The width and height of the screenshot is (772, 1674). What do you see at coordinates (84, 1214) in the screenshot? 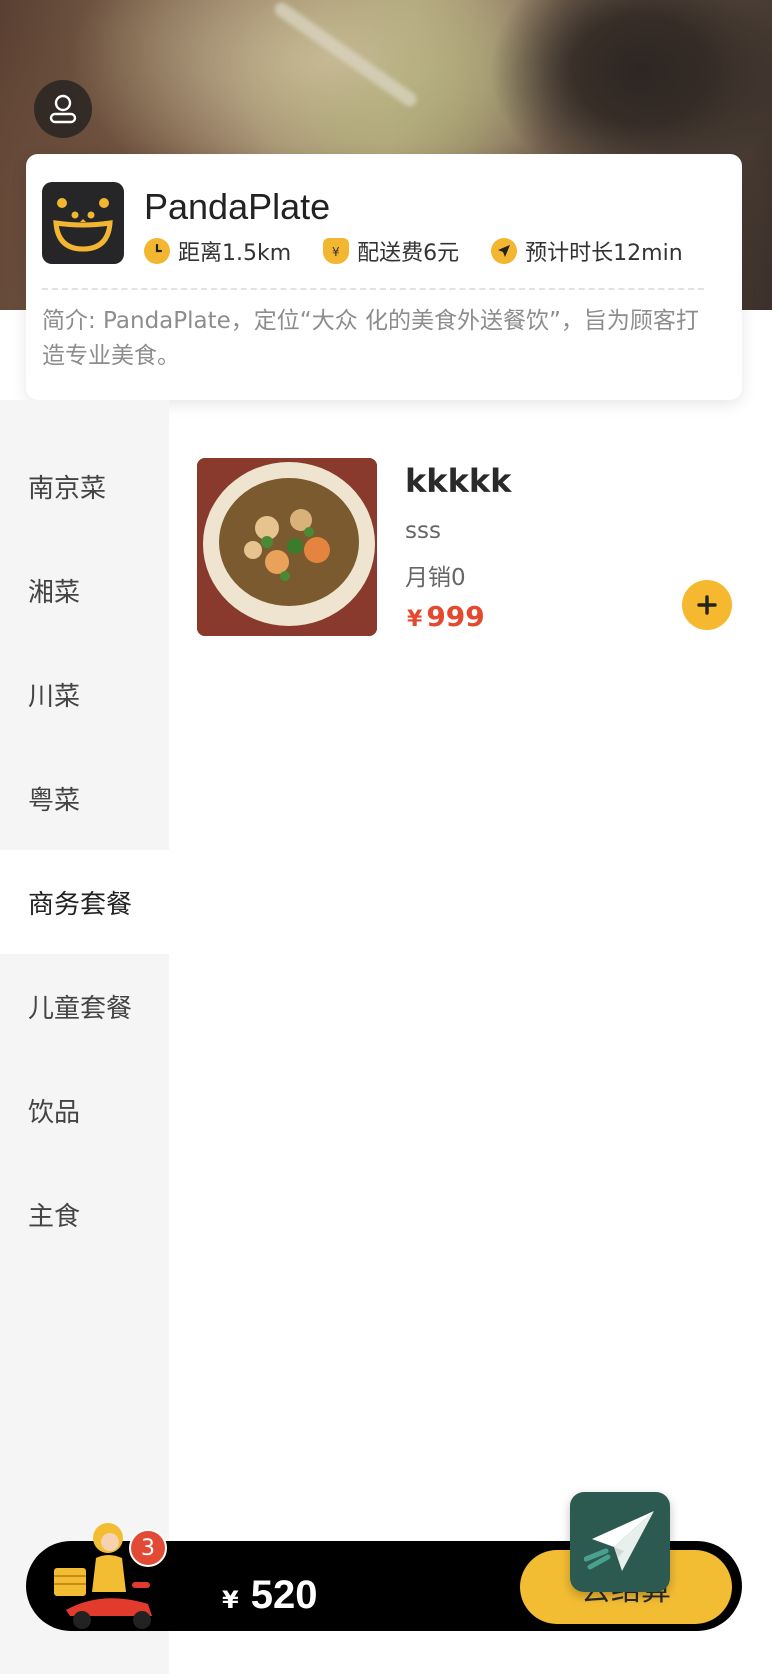
I see `category-item: 主食` at bounding box center [84, 1214].